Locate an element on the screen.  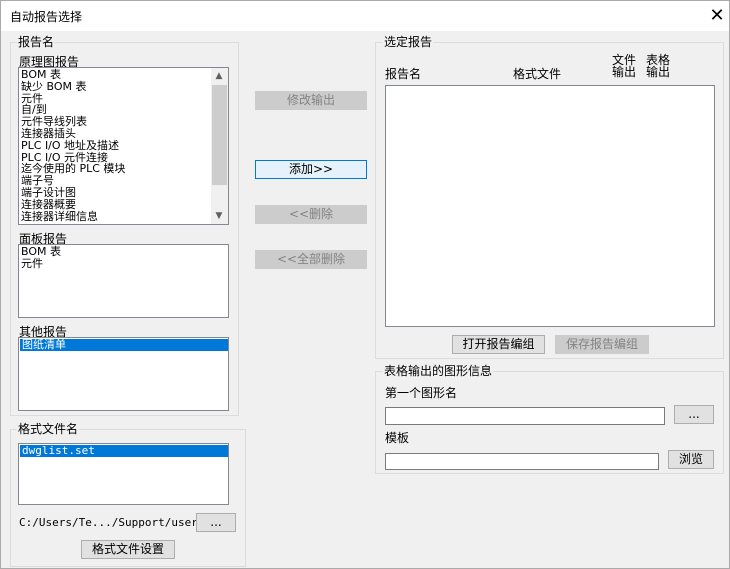
other-reports-listbox: 图纸清单 is located at coordinates (123, 374).